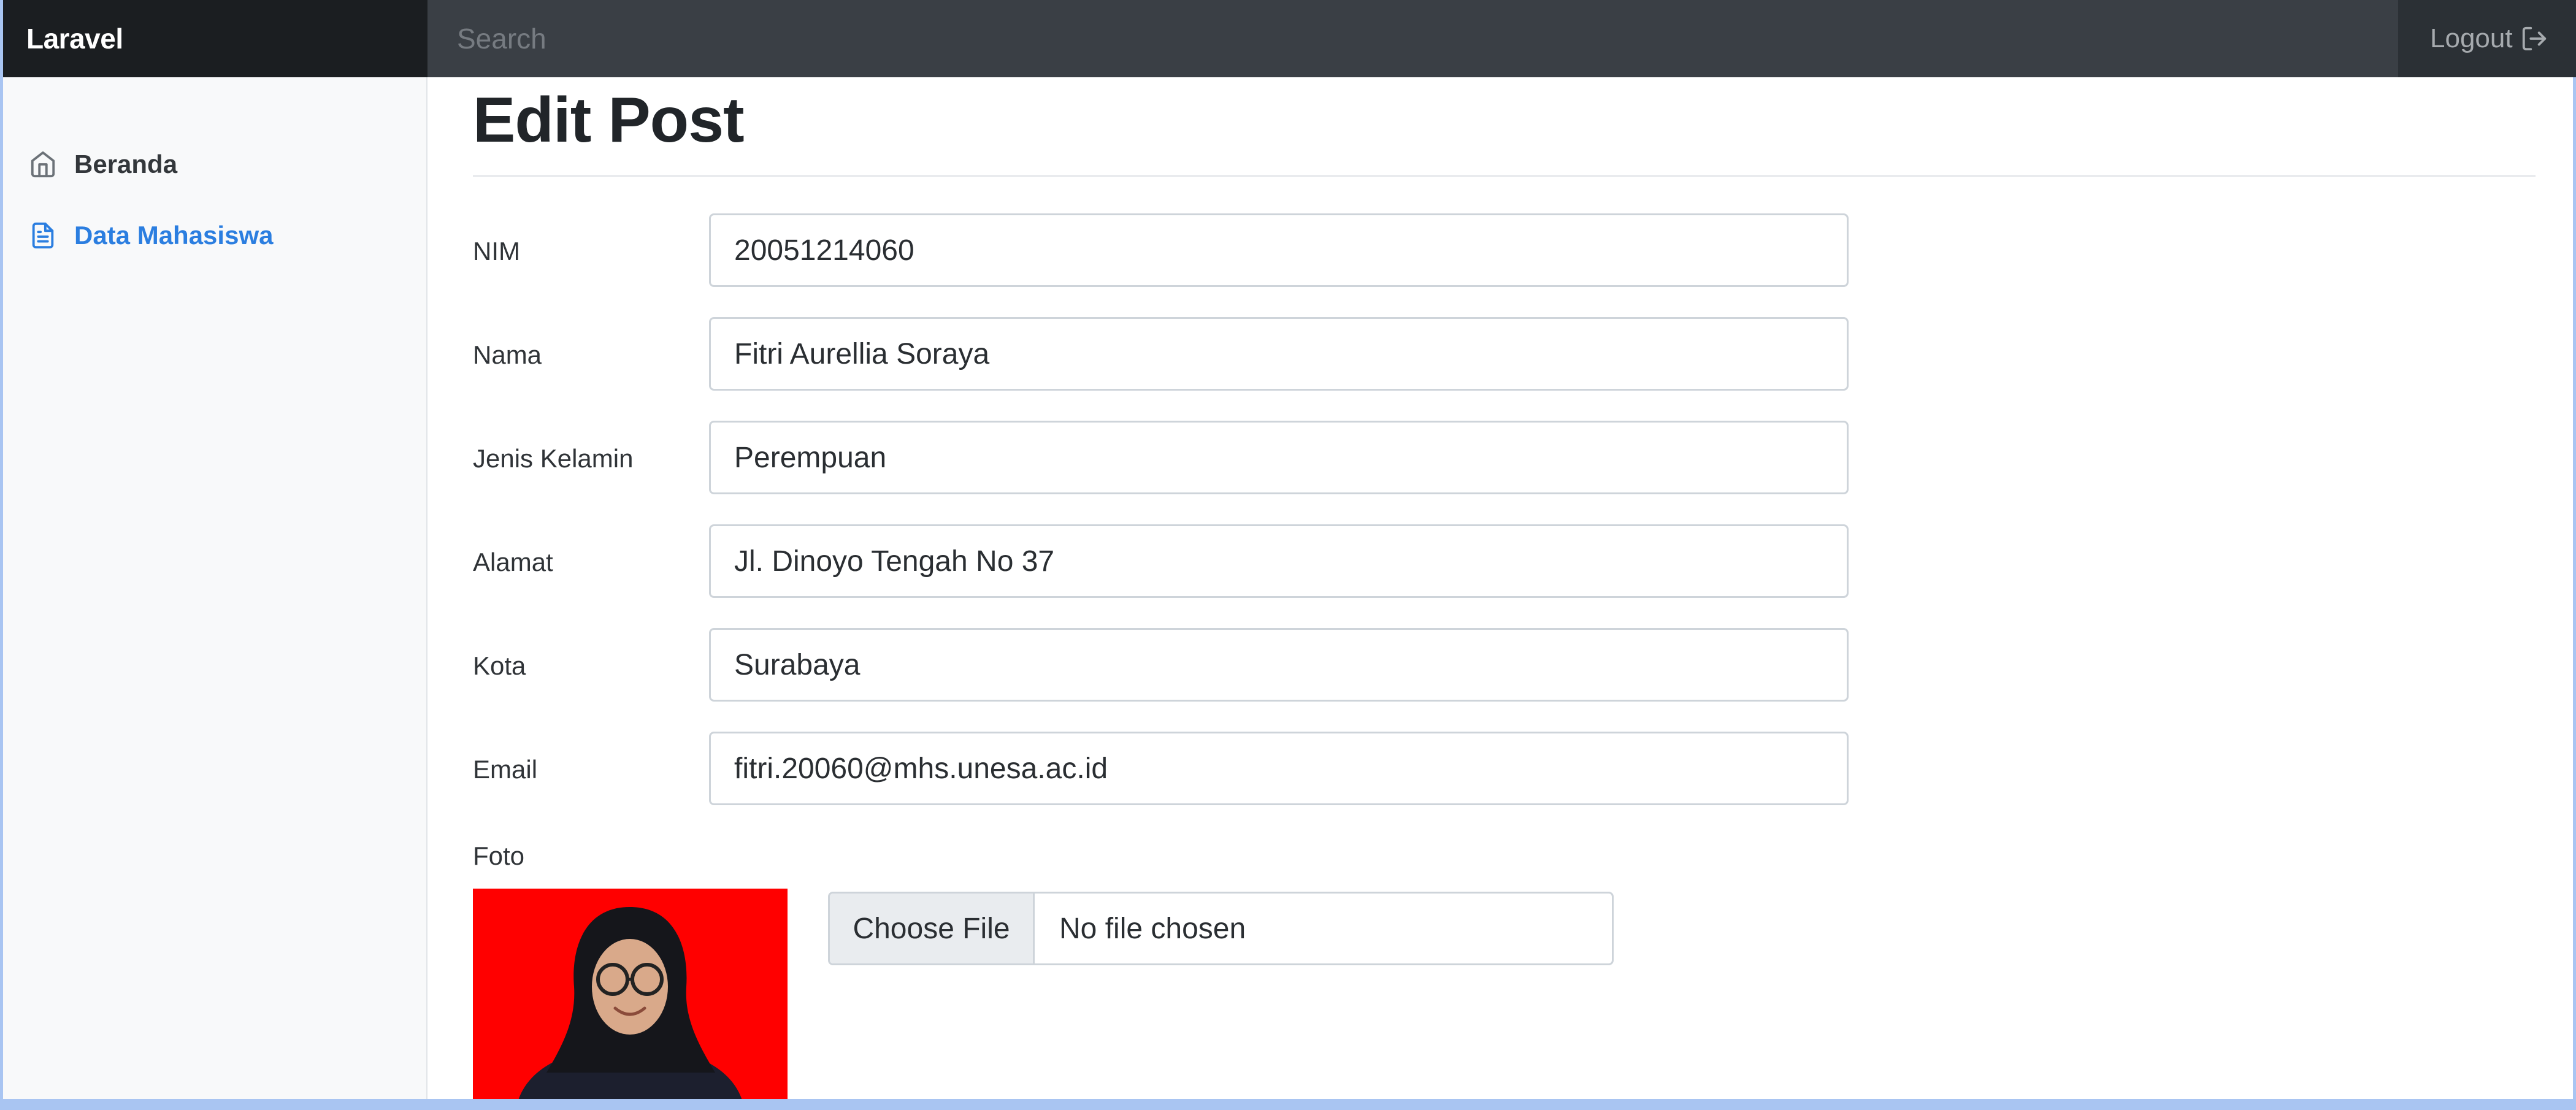 The height and width of the screenshot is (1110, 2576). I want to click on brand-logo: Laravel, so click(215, 38).